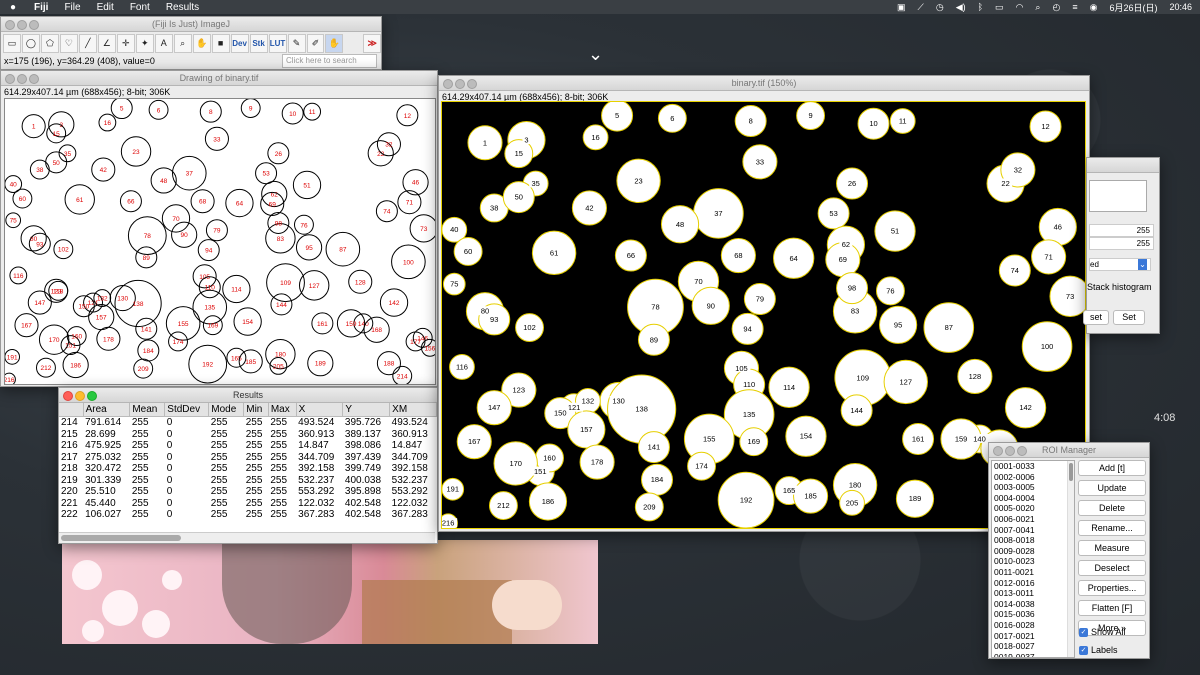 Image resolution: width=1200 pixels, height=675 pixels. I want to click on threshold-method-select: ed ⌄, so click(1120, 264).